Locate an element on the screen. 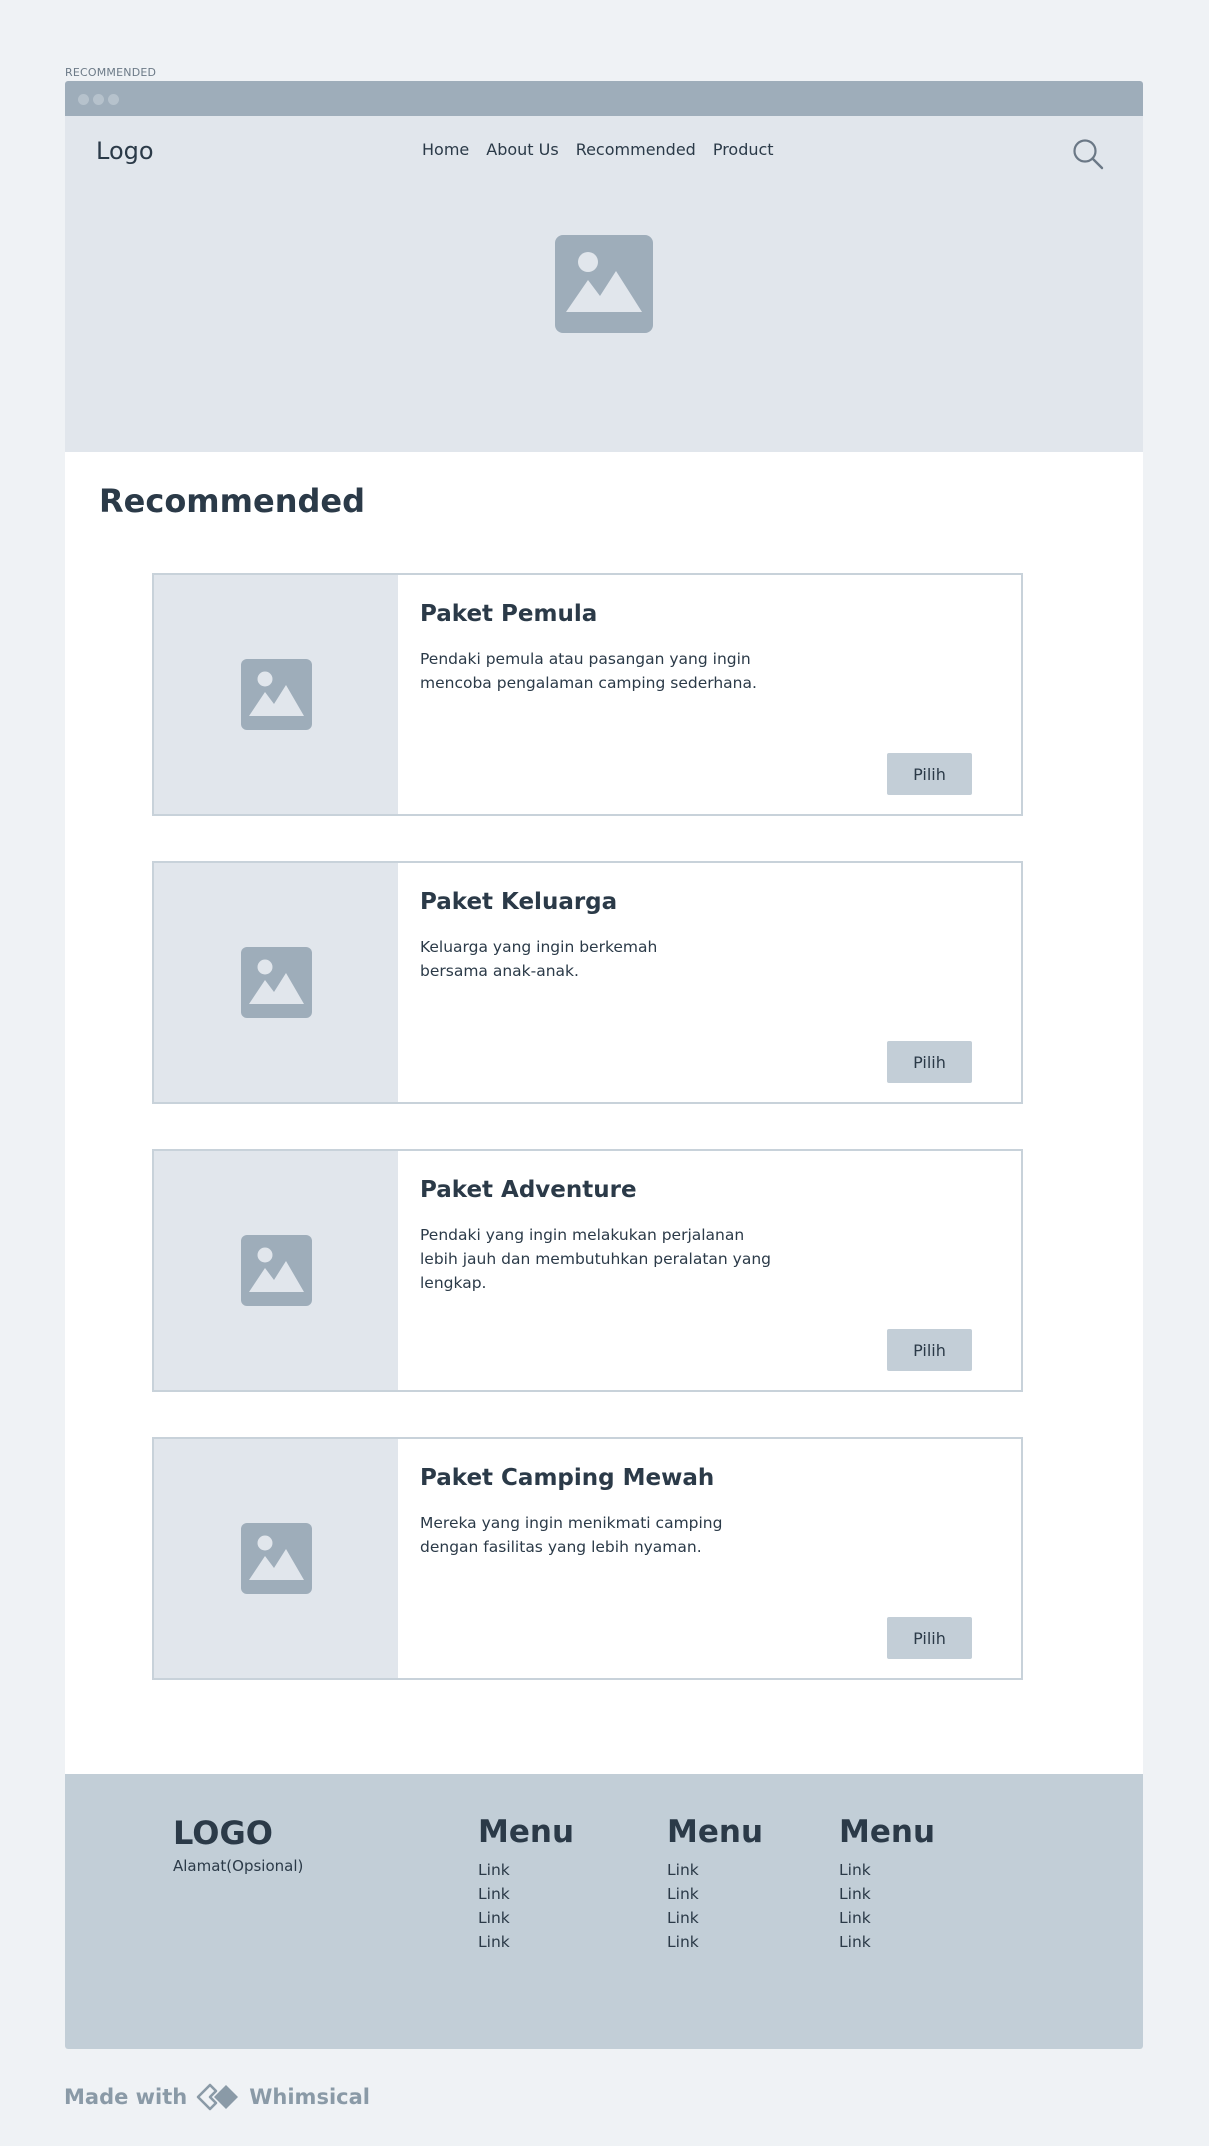 The image size is (1209, 2146). nav-home: Home is located at coordinates (445, 149).